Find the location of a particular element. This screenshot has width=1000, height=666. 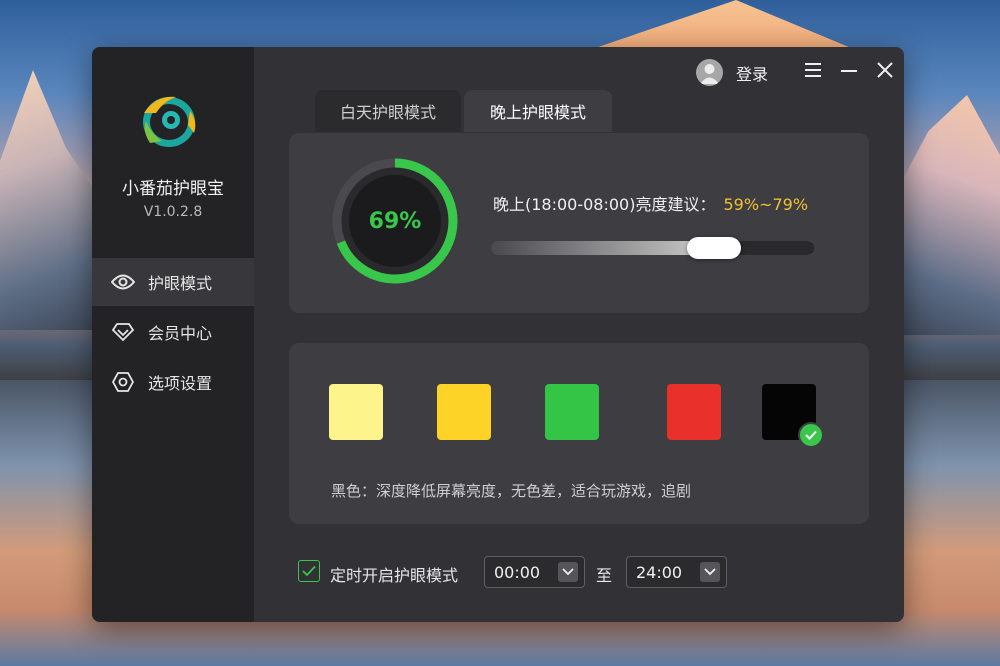

menu-icon is located at coordinates (813, 70).